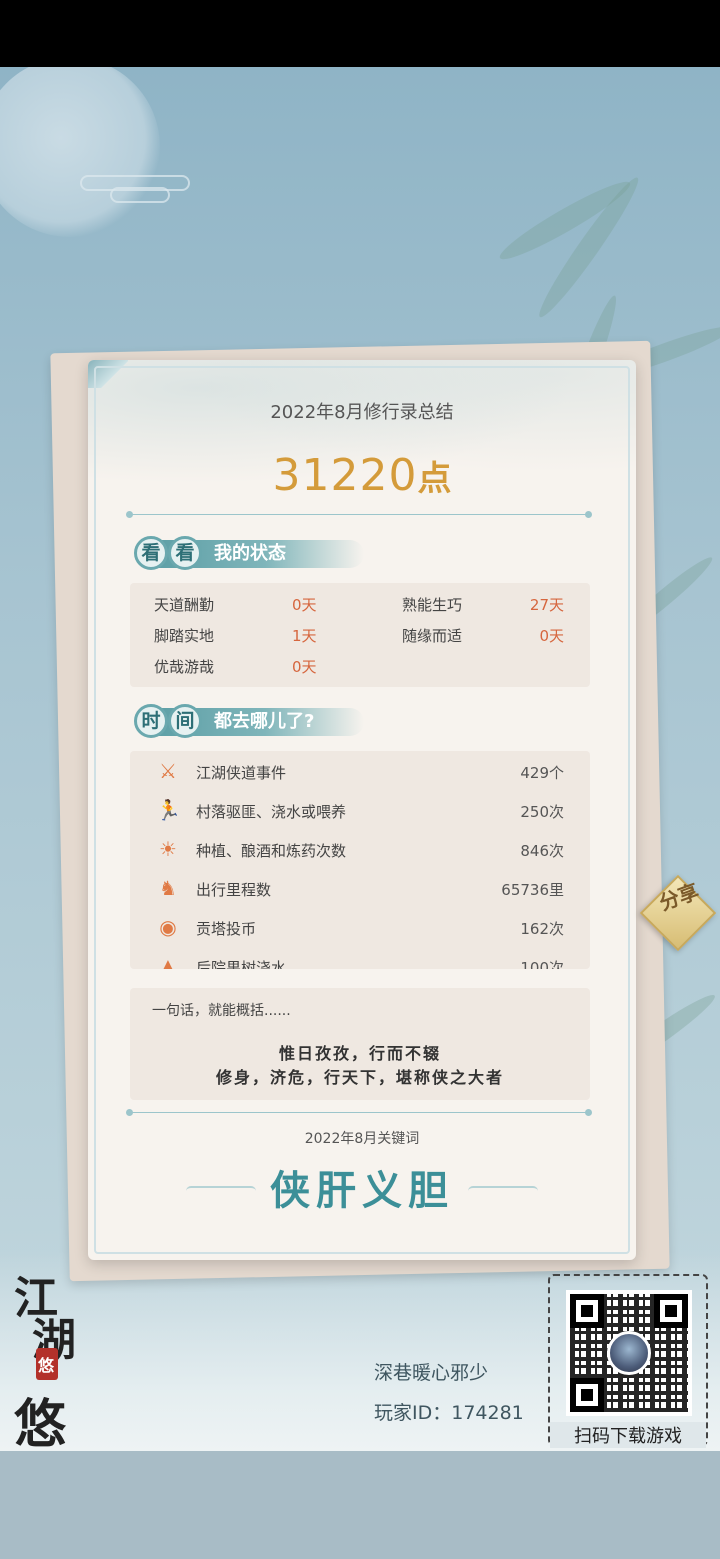 The height and width of the screenshot is (1559, 720). I want to click on moon-decoration, so click(80, 152).